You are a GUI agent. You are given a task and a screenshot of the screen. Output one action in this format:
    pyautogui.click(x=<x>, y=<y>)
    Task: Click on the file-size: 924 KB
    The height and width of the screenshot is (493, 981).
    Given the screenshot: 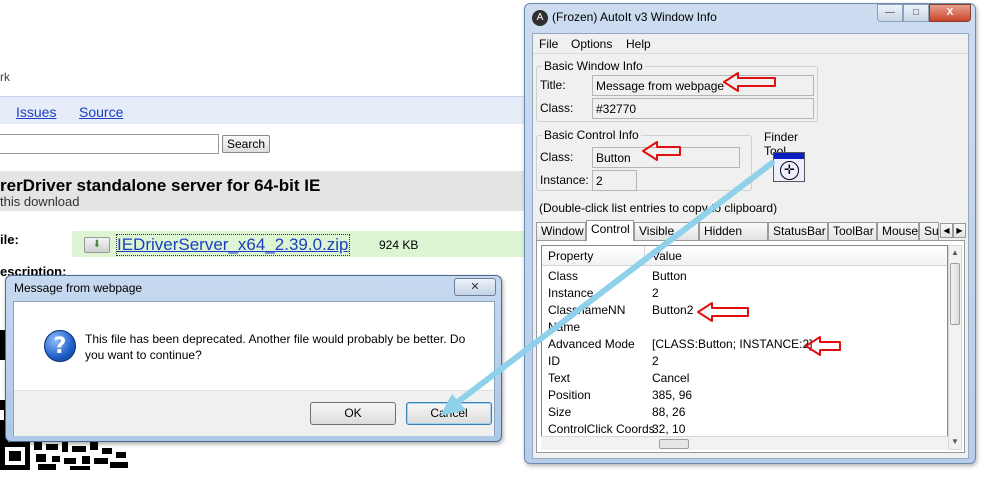 What is the action you would take?
    pyautogui.click(x=399, y=245)
    